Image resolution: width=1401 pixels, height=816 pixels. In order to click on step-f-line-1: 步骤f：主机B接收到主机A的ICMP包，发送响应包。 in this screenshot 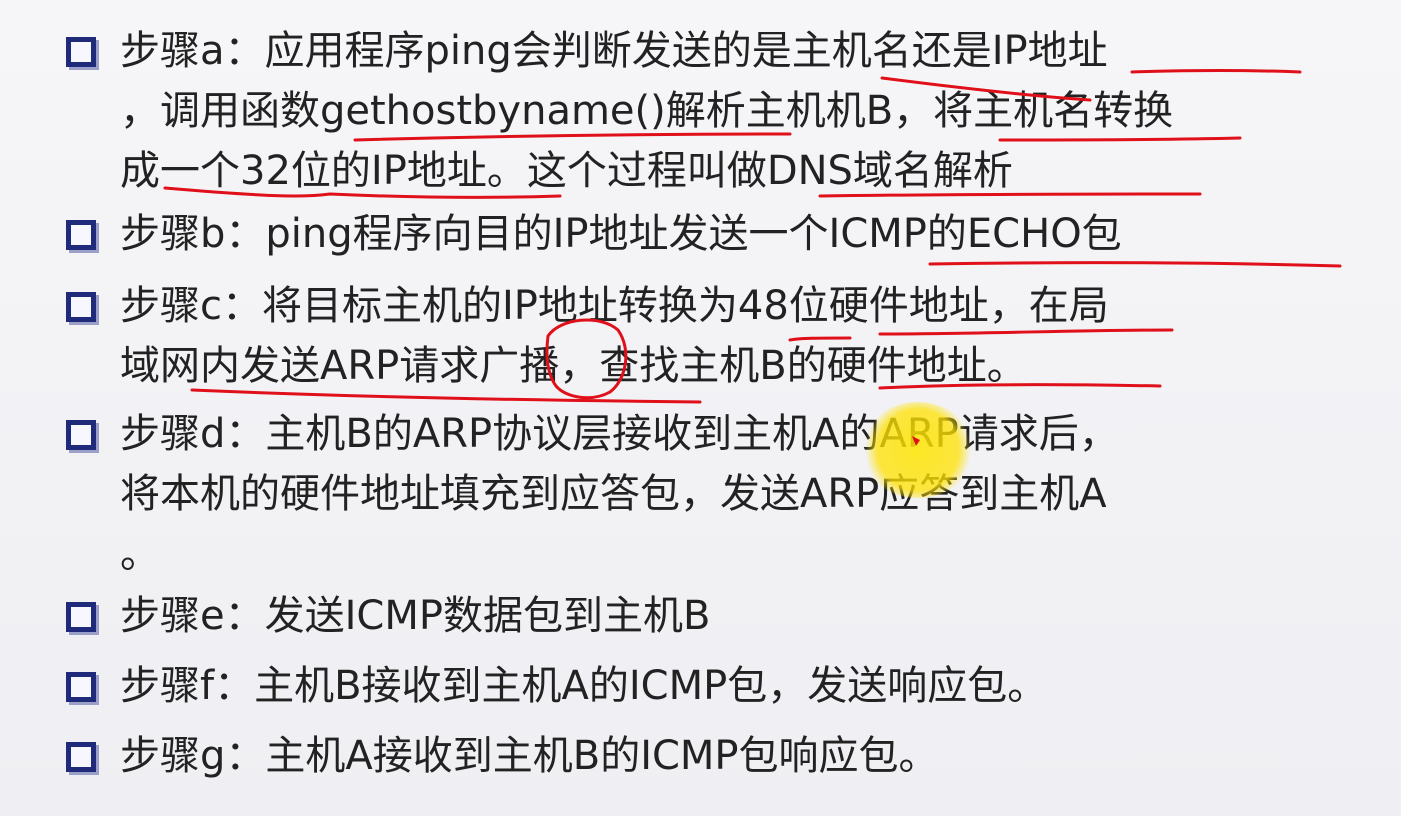, I will do `click(584, 686)`.